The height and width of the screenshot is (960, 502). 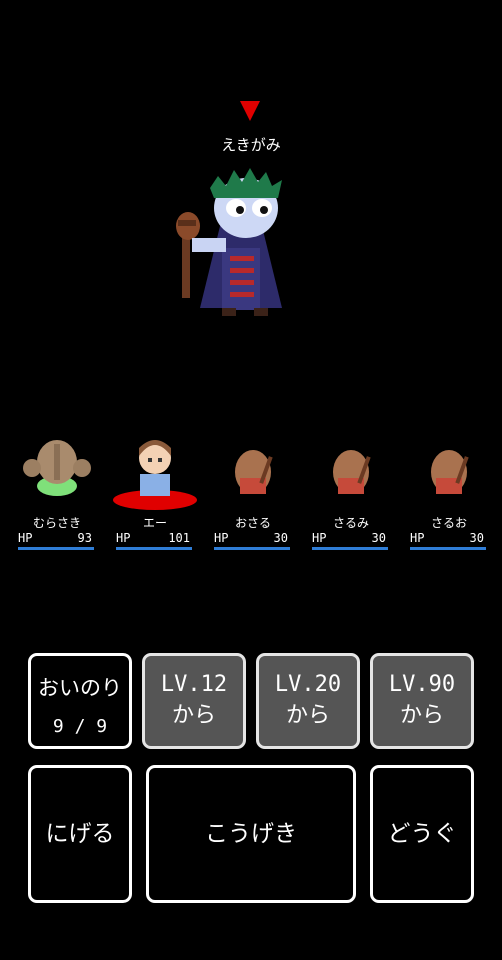 I want to click on skill-level: LV.90, so click(x=422, y=684).